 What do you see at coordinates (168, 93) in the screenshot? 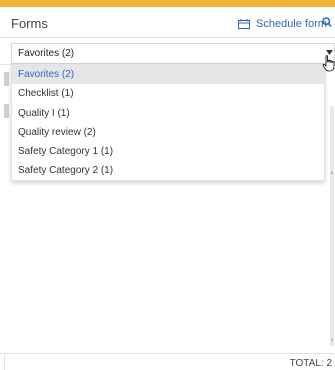
I see `dropdown-option: Checklist (1)` at bounding box center [168, 93].